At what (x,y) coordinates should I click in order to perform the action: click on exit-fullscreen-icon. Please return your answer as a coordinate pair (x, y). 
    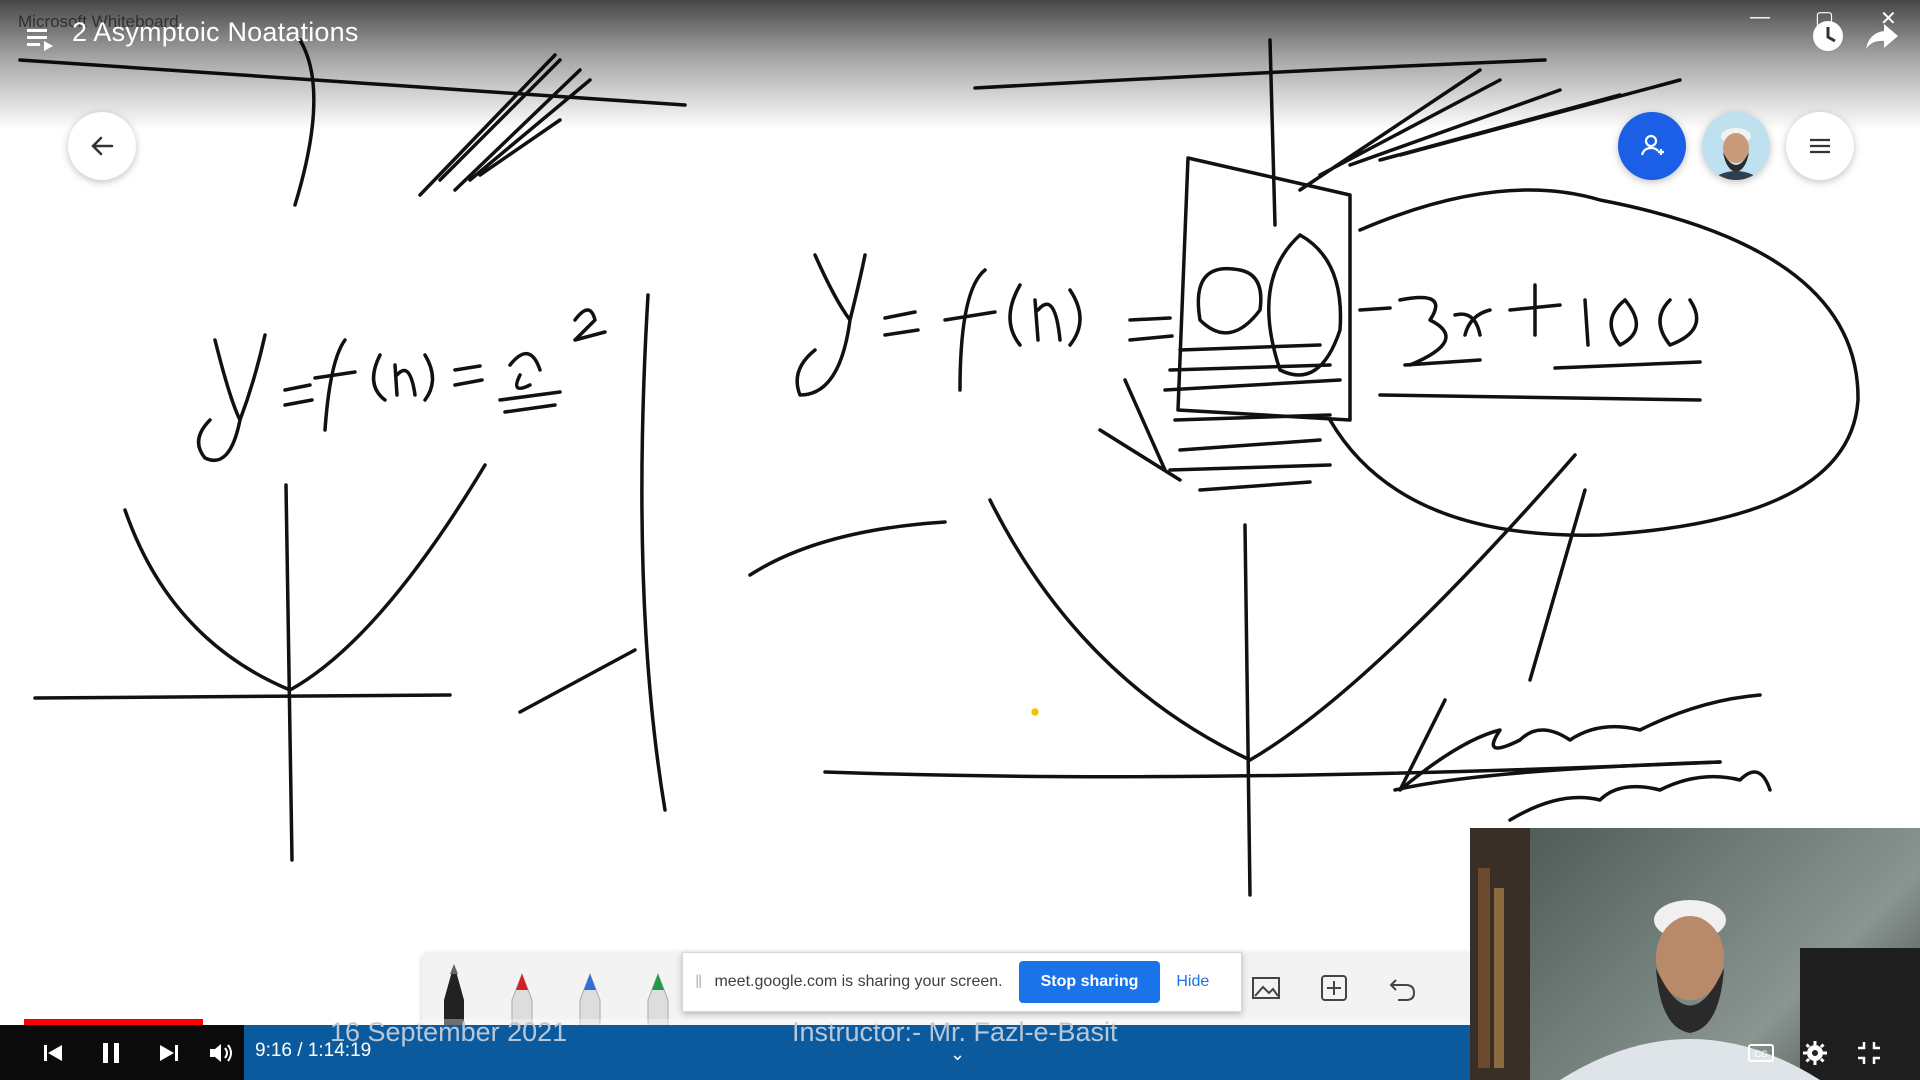
    Looking at the image, I should click on (1869, 1053).